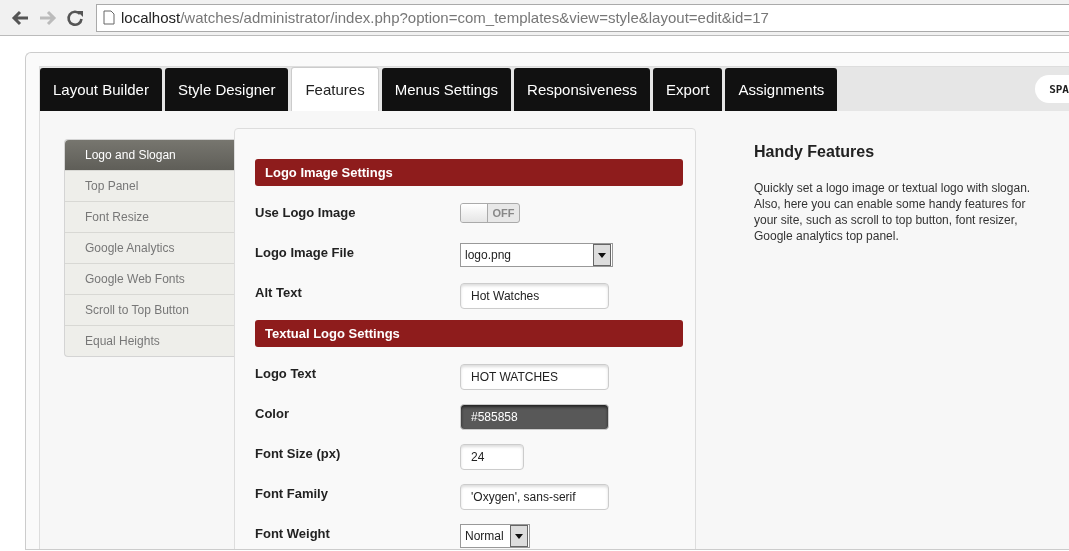 This screenshot has height=551, width=1069. What do you see at coordinates (109, 17) in the screenshot?
I see `page-icon` at bounding box center [109, 17].